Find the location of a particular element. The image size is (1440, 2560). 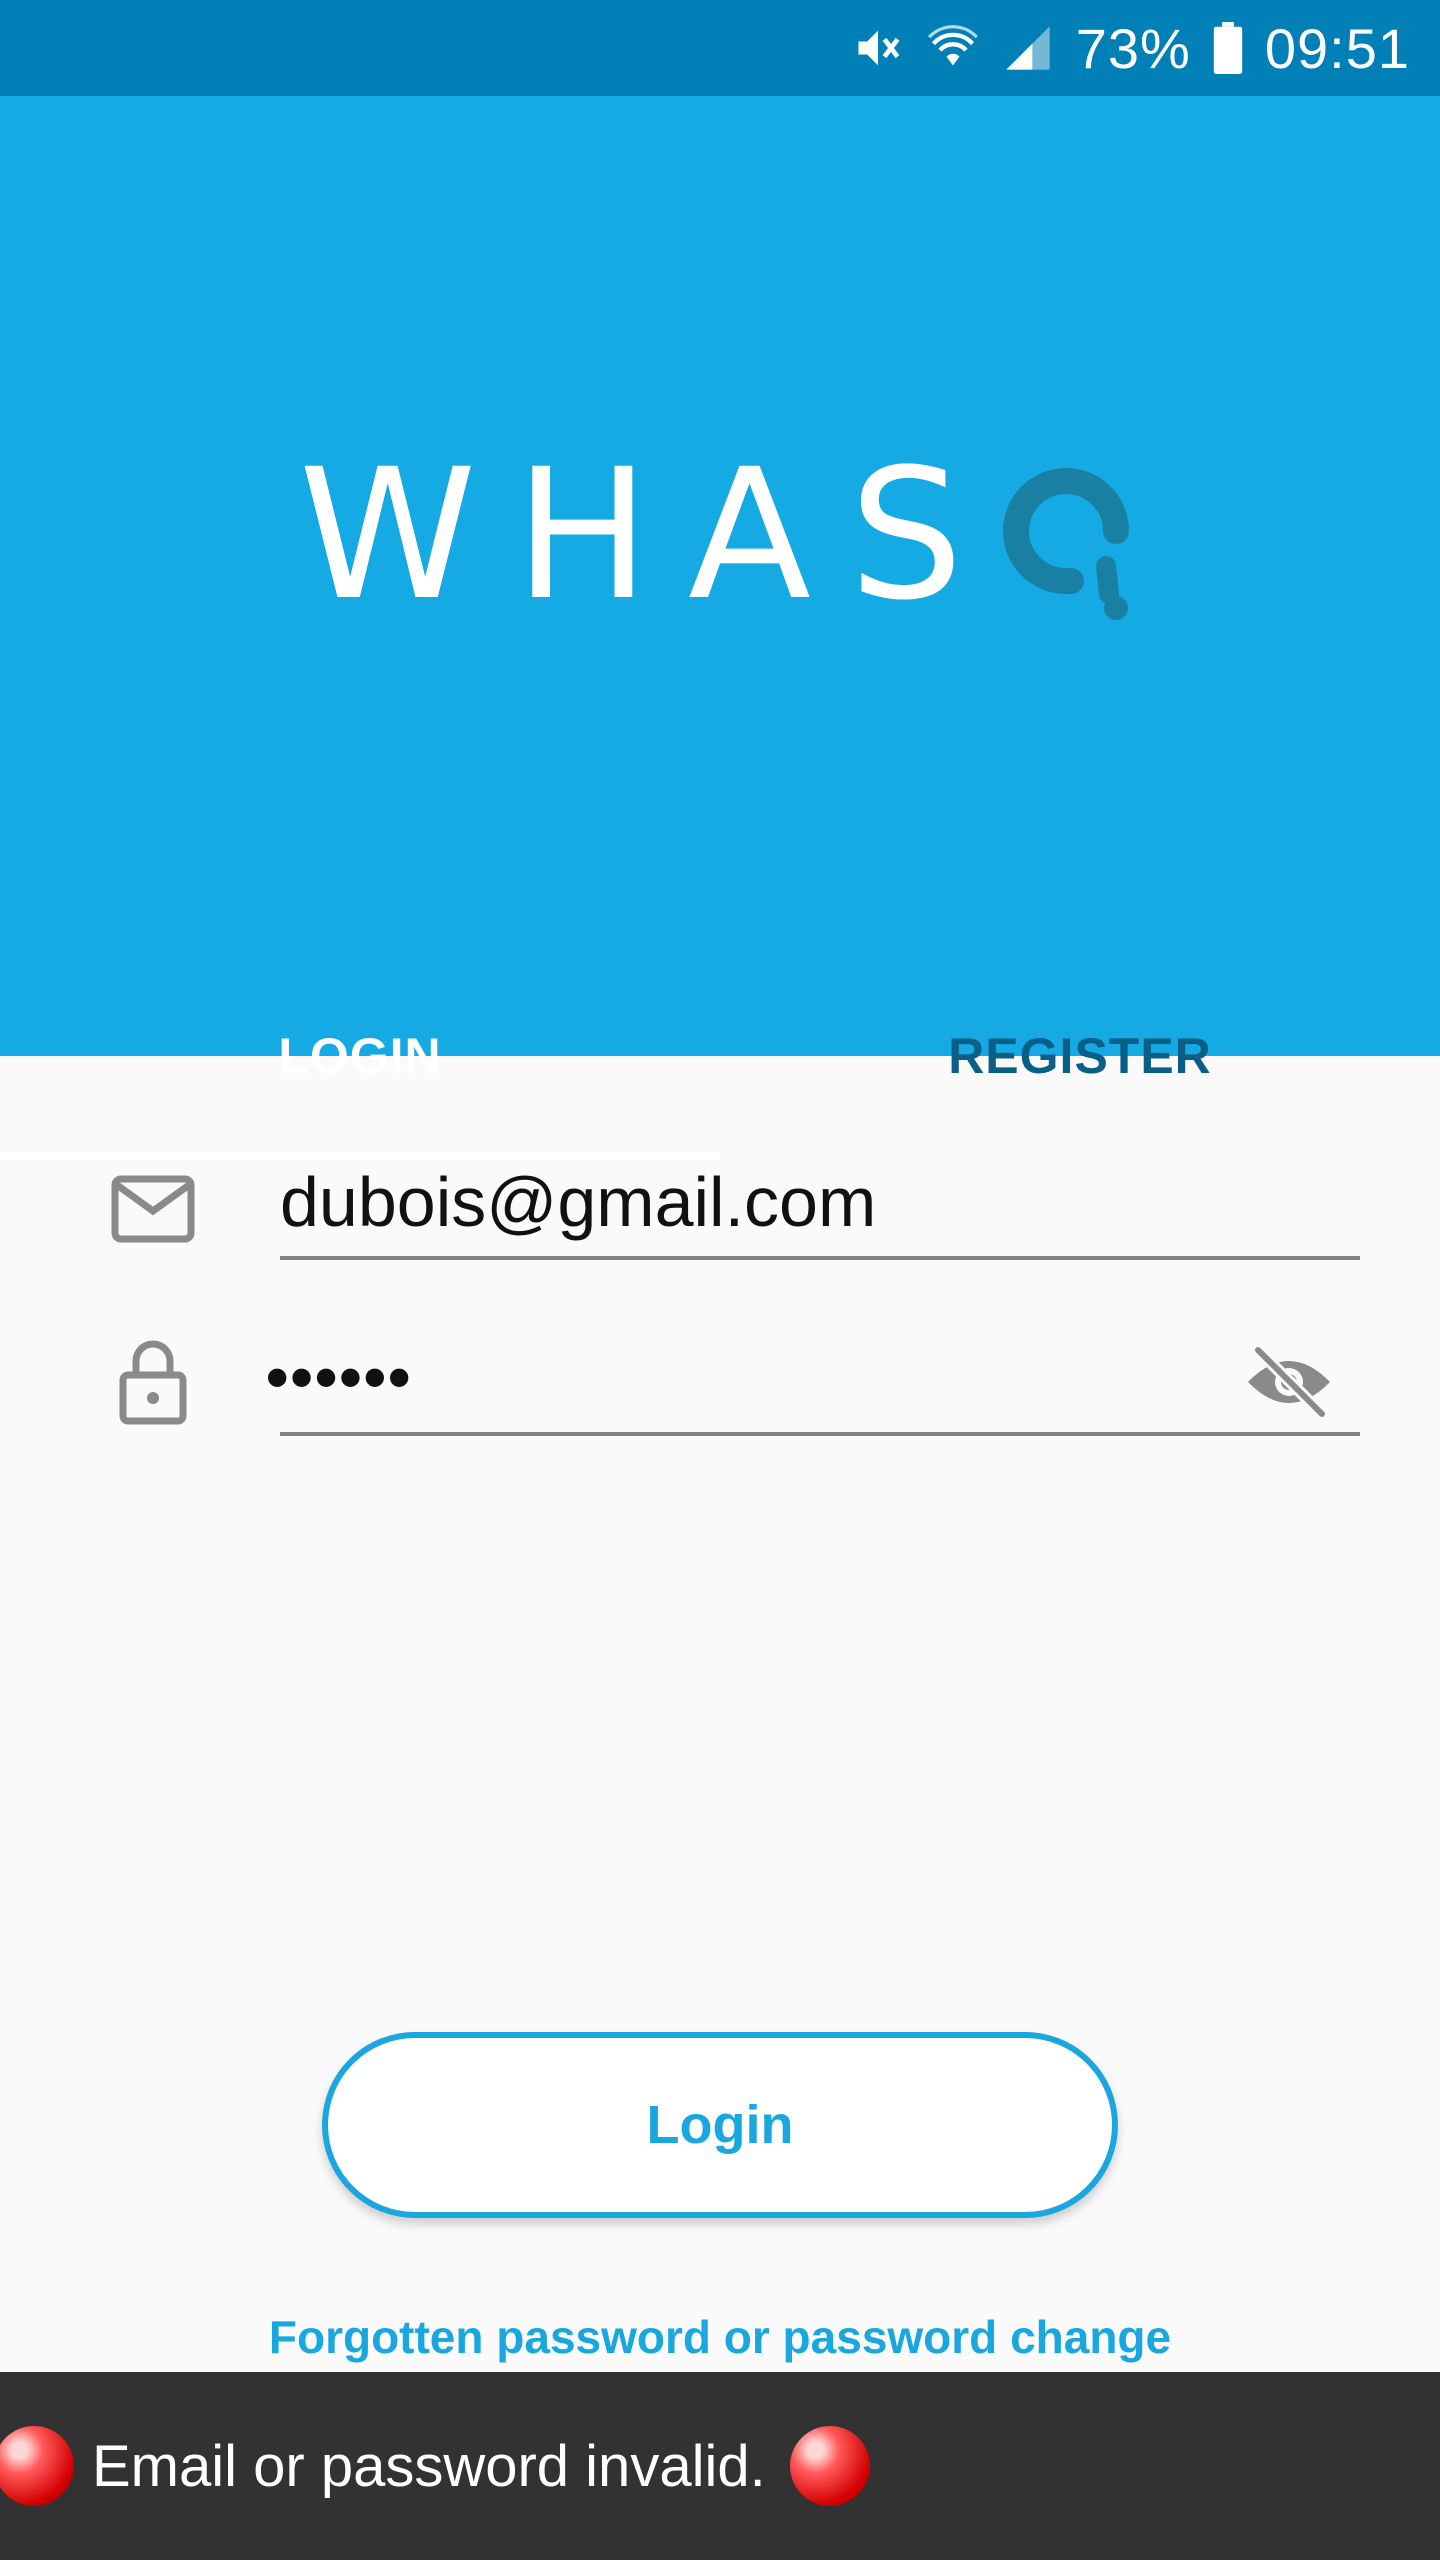

tab-login: LOGIN is located at coordinates (360, 1056).